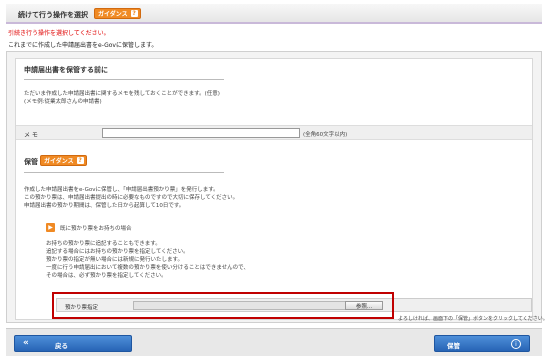 This screenshot has height=360, width=548. I want to click on info-message: これまでに作成した申請届出書をe-Govに保管します。, so click(83, 45).